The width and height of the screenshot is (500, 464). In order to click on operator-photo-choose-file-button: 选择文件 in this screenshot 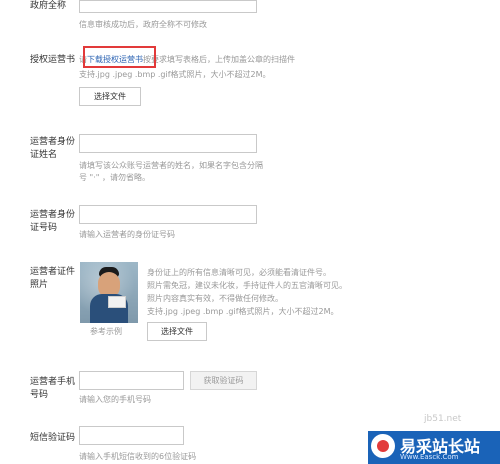, I will do `click(177, 331)`.